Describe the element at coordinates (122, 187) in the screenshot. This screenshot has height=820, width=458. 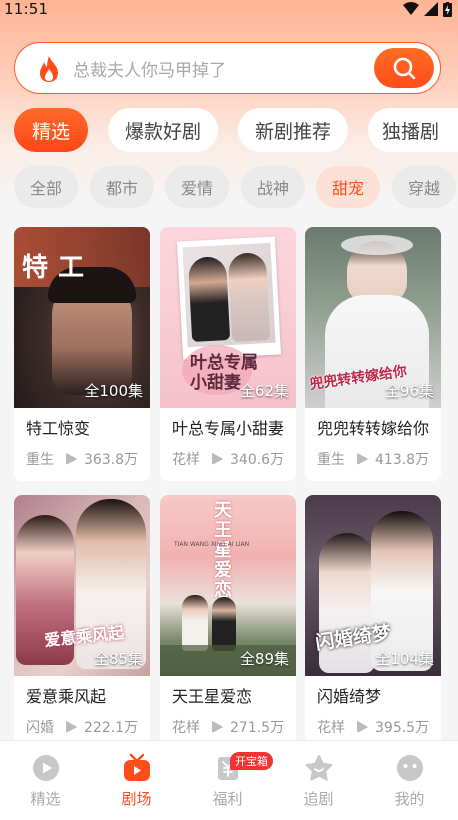
I see `chip-dushi: 都市` at that location.